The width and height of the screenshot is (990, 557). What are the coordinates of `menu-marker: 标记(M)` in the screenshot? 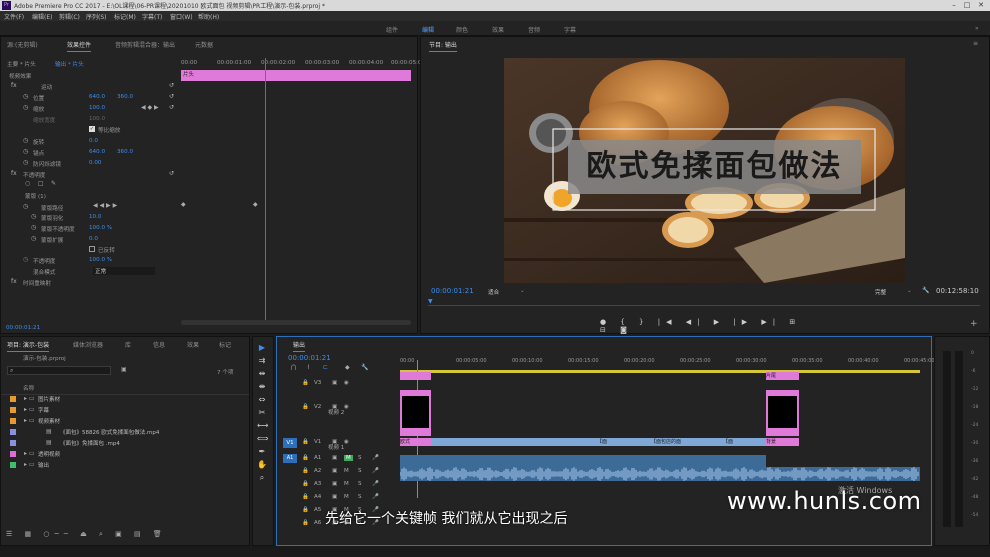 It's located at (125, 16).